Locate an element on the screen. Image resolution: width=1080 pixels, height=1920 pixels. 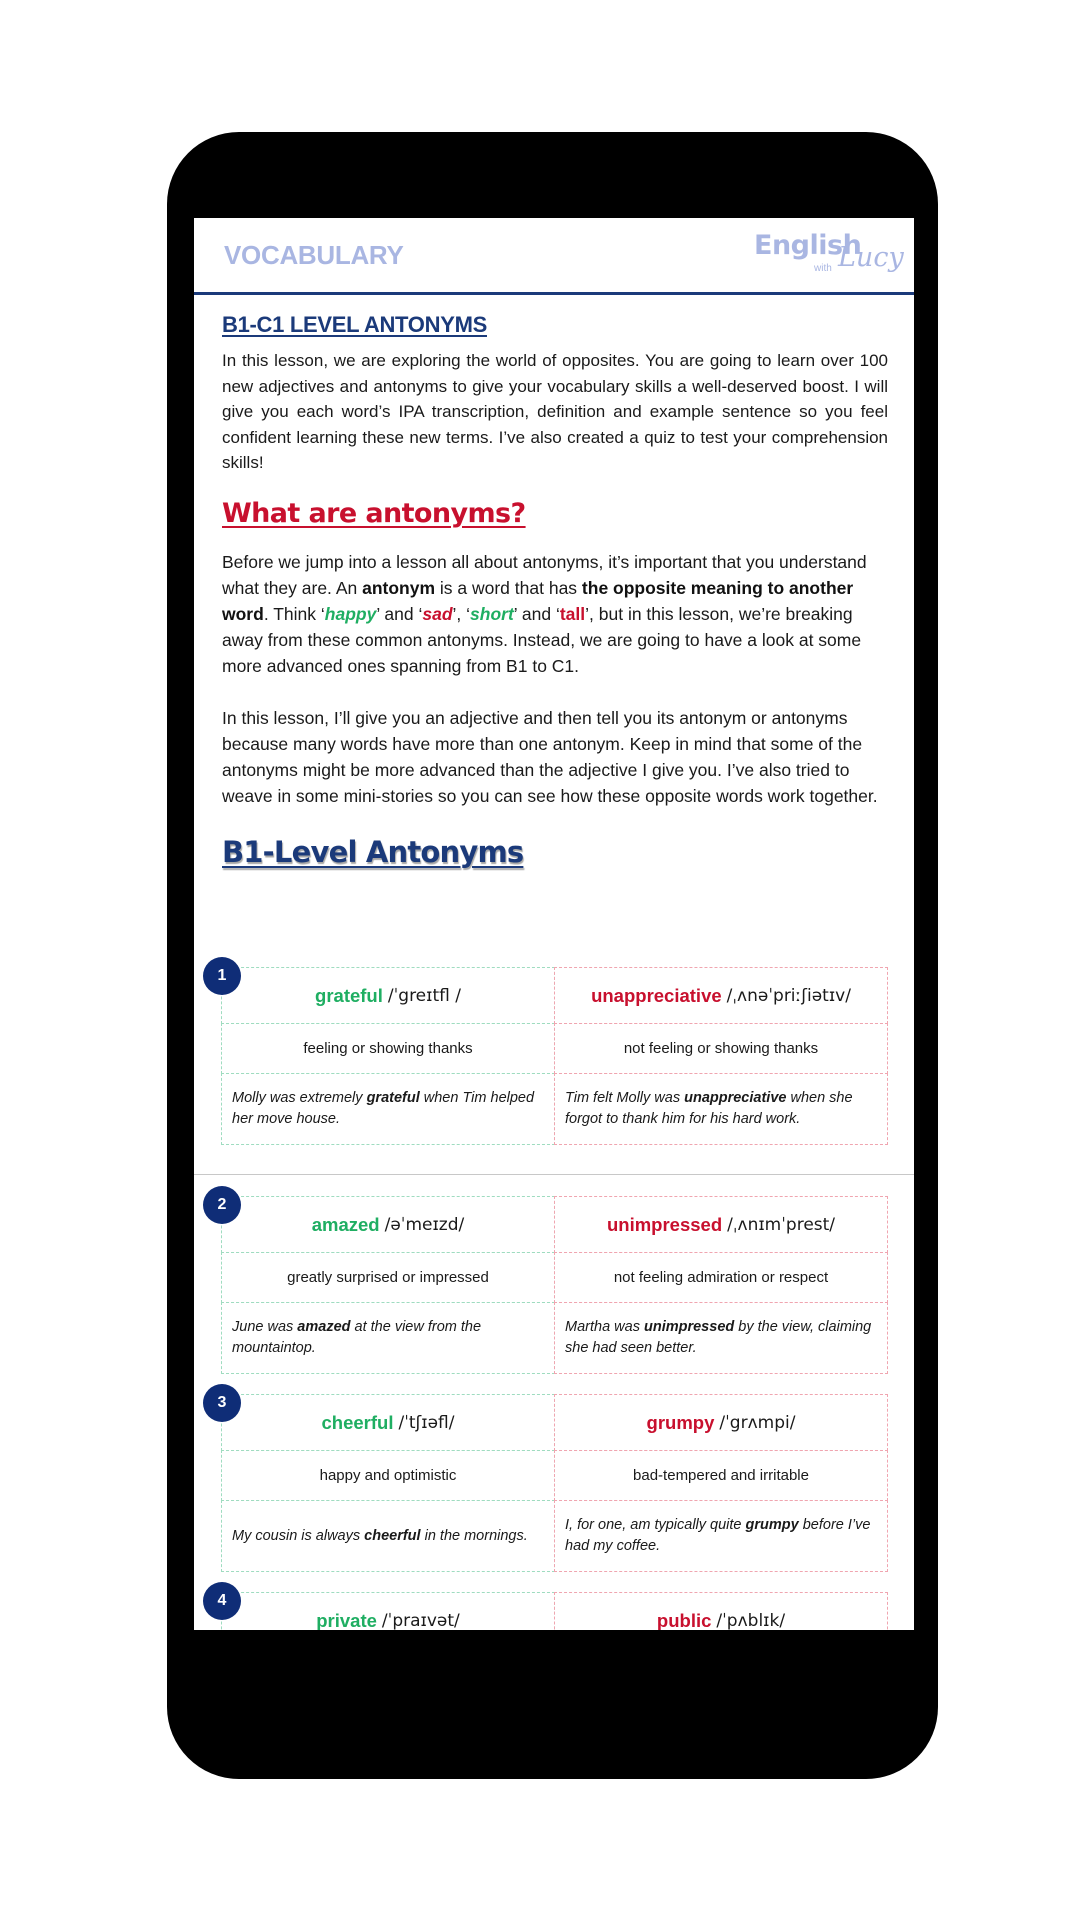
page-break-divider is located at coordinates (554, 1174).